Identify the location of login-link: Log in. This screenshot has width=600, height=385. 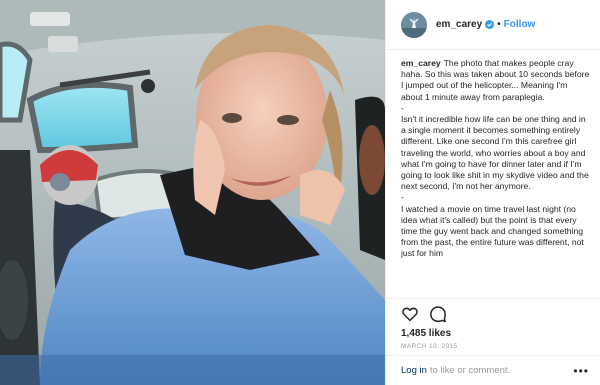
(414, 370).